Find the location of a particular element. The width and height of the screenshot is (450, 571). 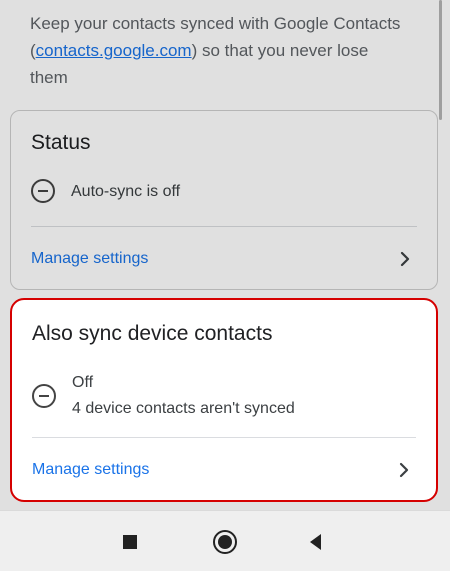

scrollbar is located at coordinates (440, 60).